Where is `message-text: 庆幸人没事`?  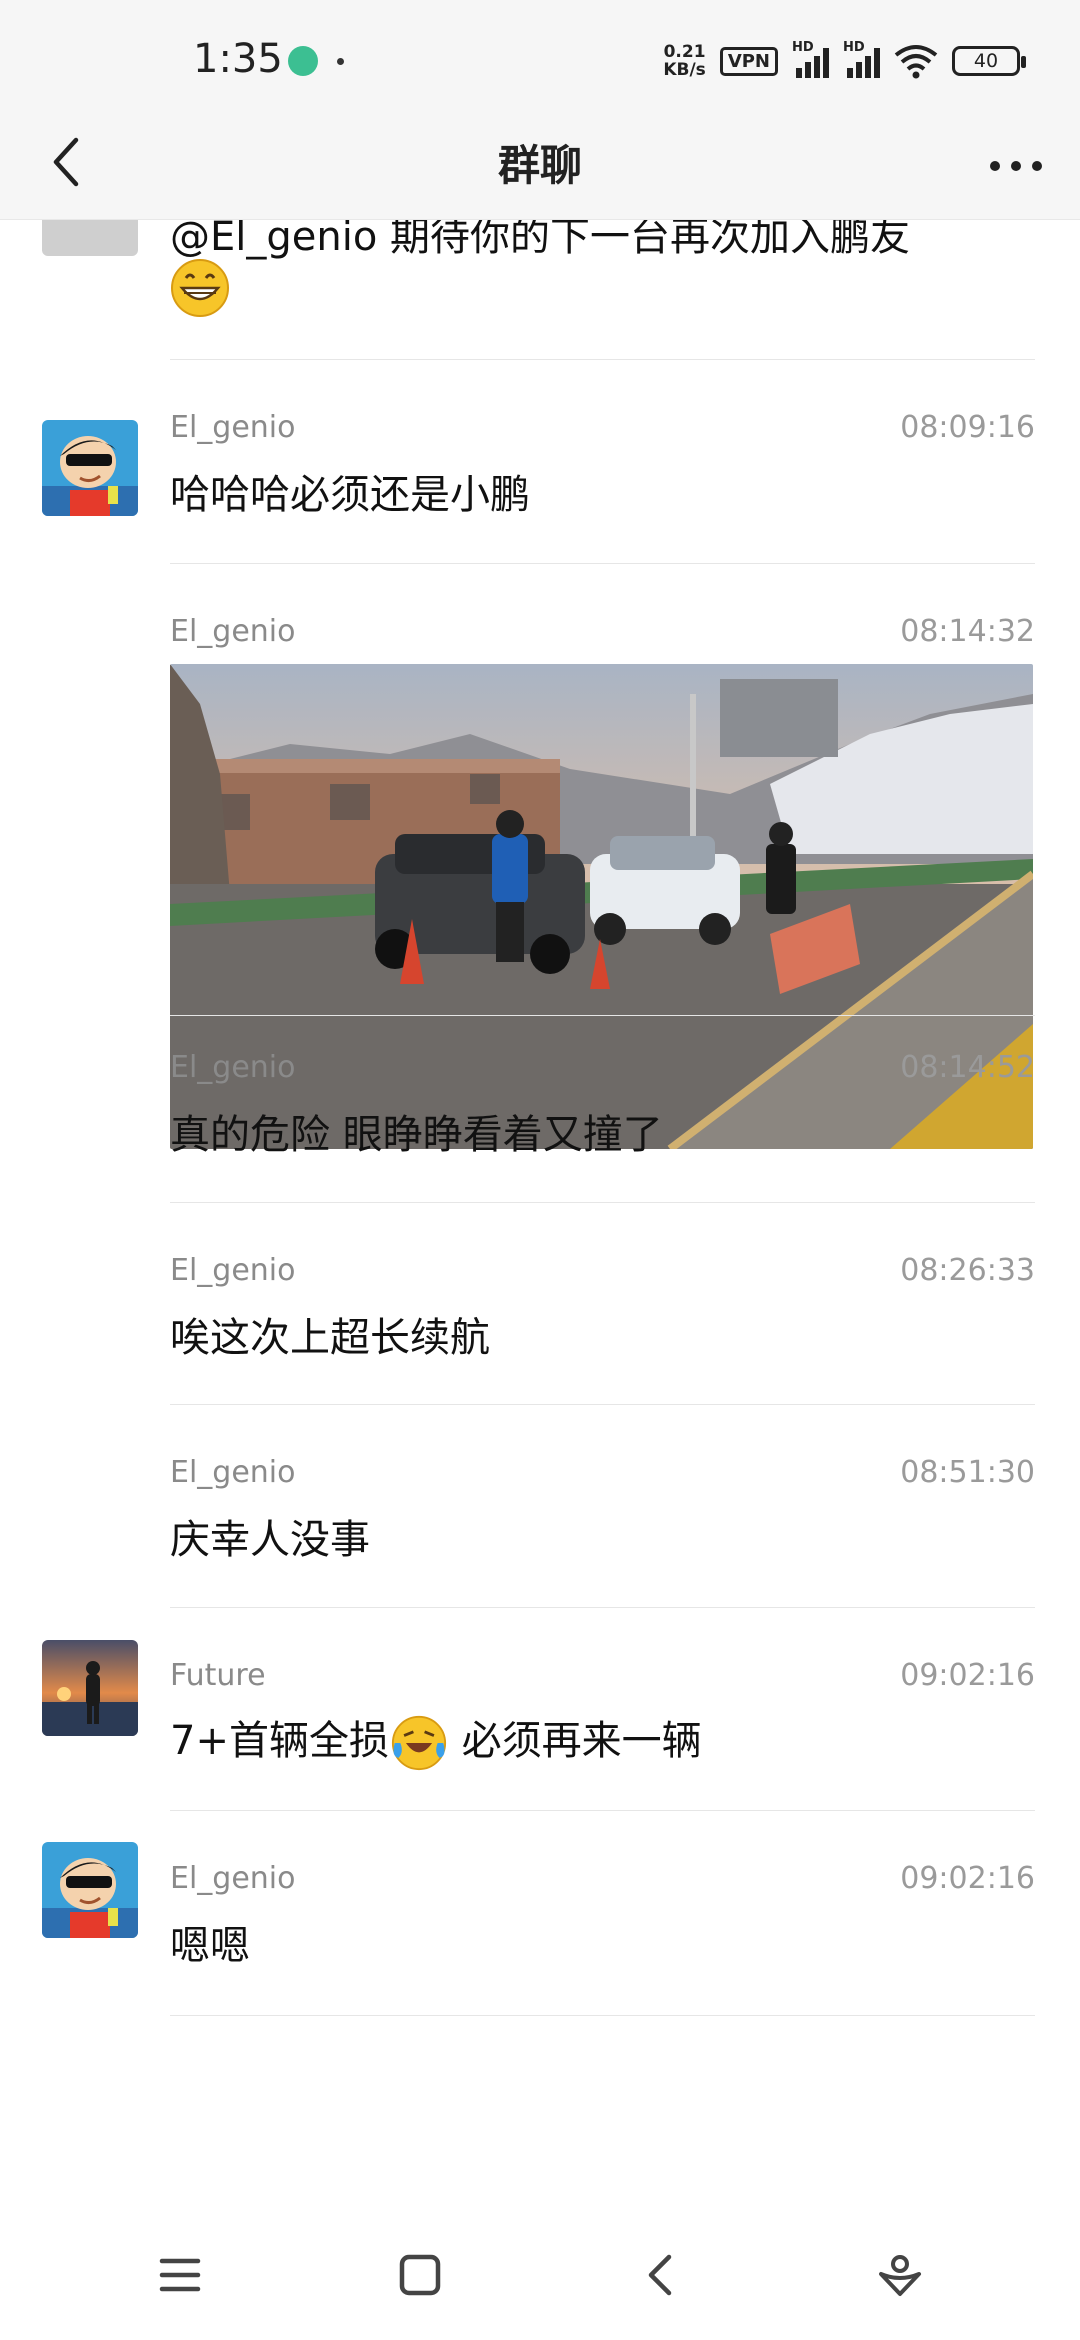
message-text: 庆幸人没事 is located at coordinates (270, 1540).